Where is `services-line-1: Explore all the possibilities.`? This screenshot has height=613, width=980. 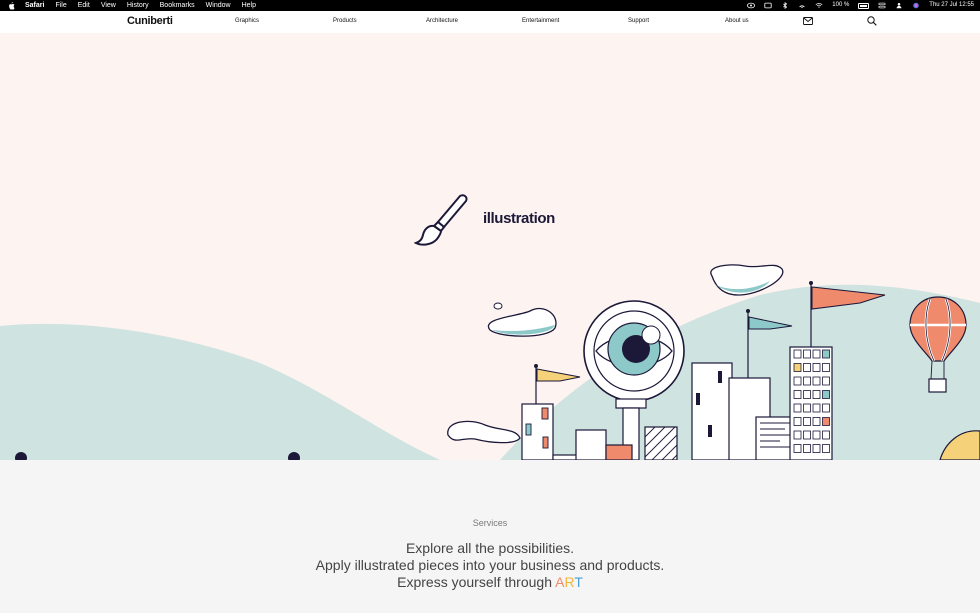 services-line-1: Explore all the possibilities. is located at coordinates (490, 548).